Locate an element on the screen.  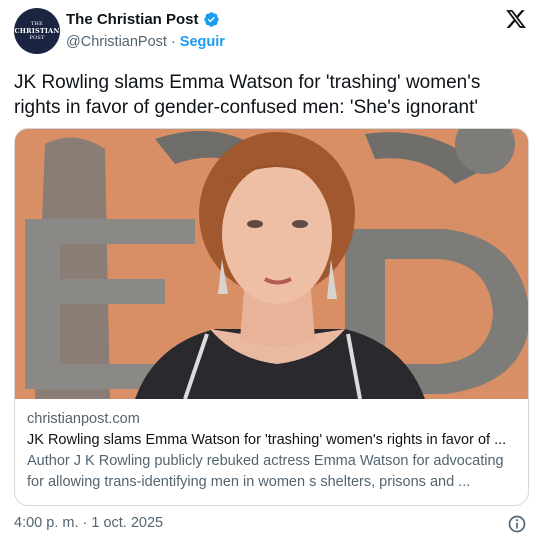
handle-row: @ChristianPost · Seguir is located at coordinates (145, 42).